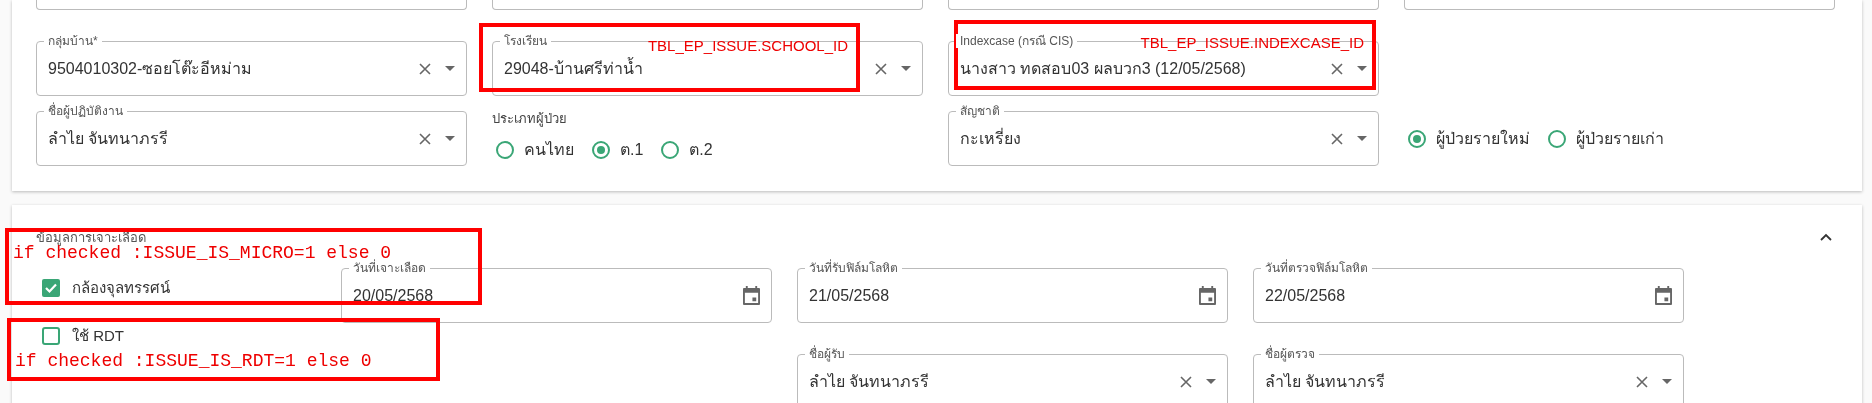 This screenshot has height=403, width=1872. What do you see at coordinates (1252, 42) in the screenshot?
I see `annotation-text: TBL_EP_ISSUE.INDEXCASE_ID` at bounding box center [1252, 42].